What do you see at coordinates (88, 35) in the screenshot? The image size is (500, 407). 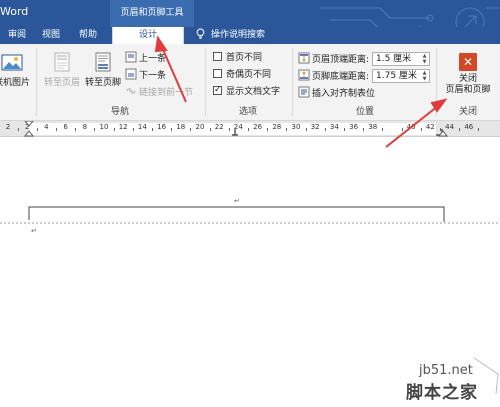 I see `tab-help: 帮助` at bounding box center [88, 35].